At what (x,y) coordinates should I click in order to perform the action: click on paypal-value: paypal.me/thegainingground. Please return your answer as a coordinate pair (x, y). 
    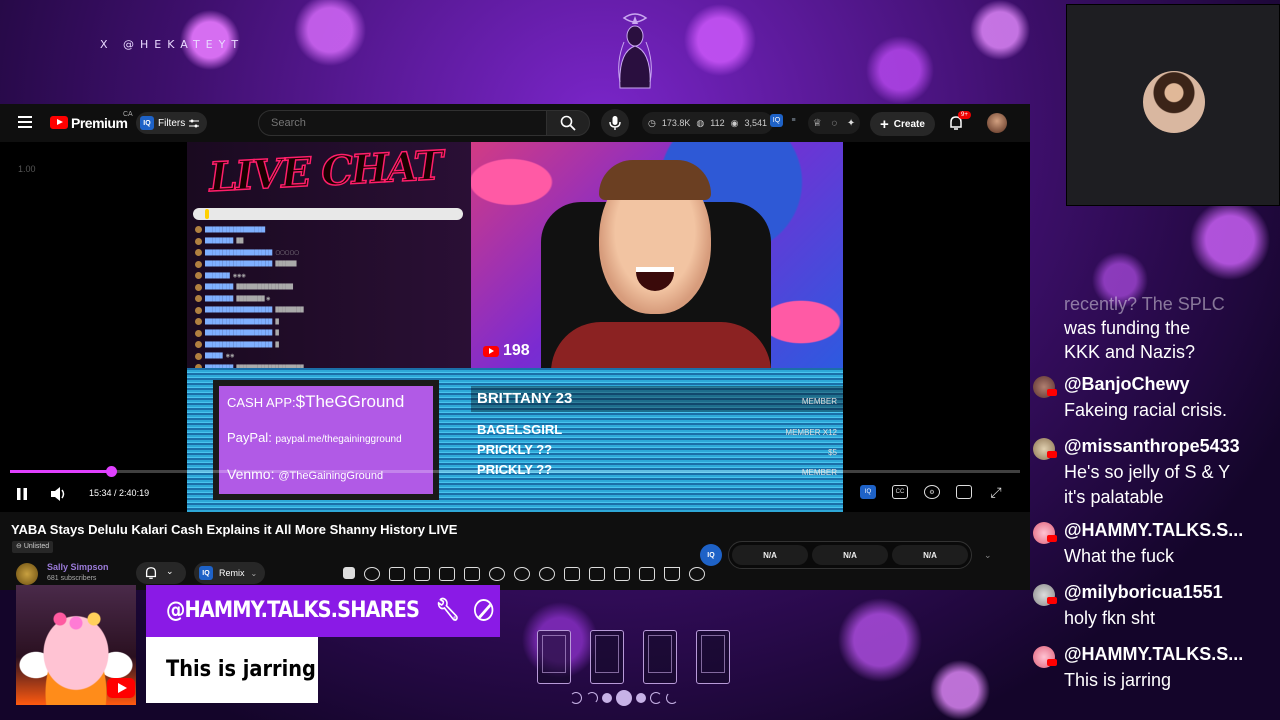
    Looking at the image, I should click on (338, 439).